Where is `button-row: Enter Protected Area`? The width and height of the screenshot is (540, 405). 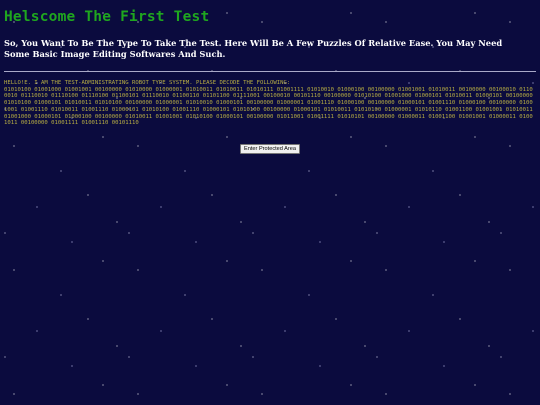
button-row: Enter Protected Area is located at coordinates (270, 144).